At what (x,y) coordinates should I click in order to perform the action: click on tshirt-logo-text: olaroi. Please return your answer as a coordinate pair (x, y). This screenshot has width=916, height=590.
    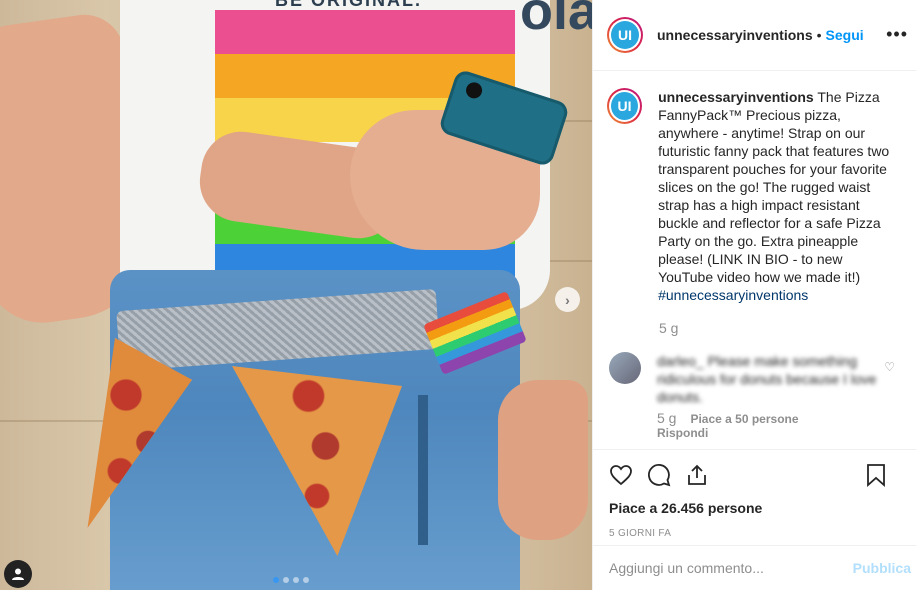
    Looking at the image, I should click on (556, 20).